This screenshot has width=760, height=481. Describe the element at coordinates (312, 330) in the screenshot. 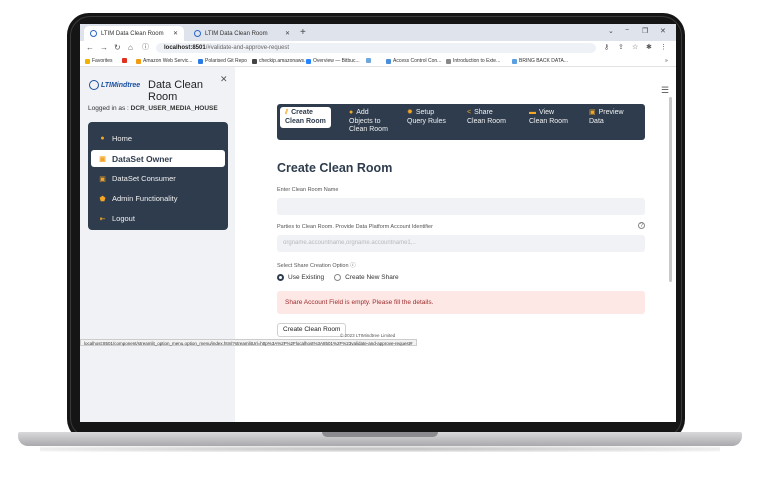

I see `create-clean-room-button: Create Clean Room` at that location.